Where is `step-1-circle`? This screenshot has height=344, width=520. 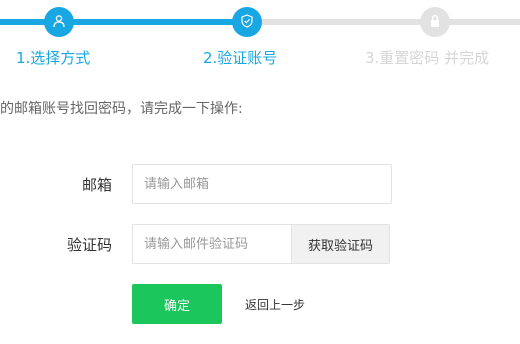 step-1-circle is located at coordinates (59, 22).